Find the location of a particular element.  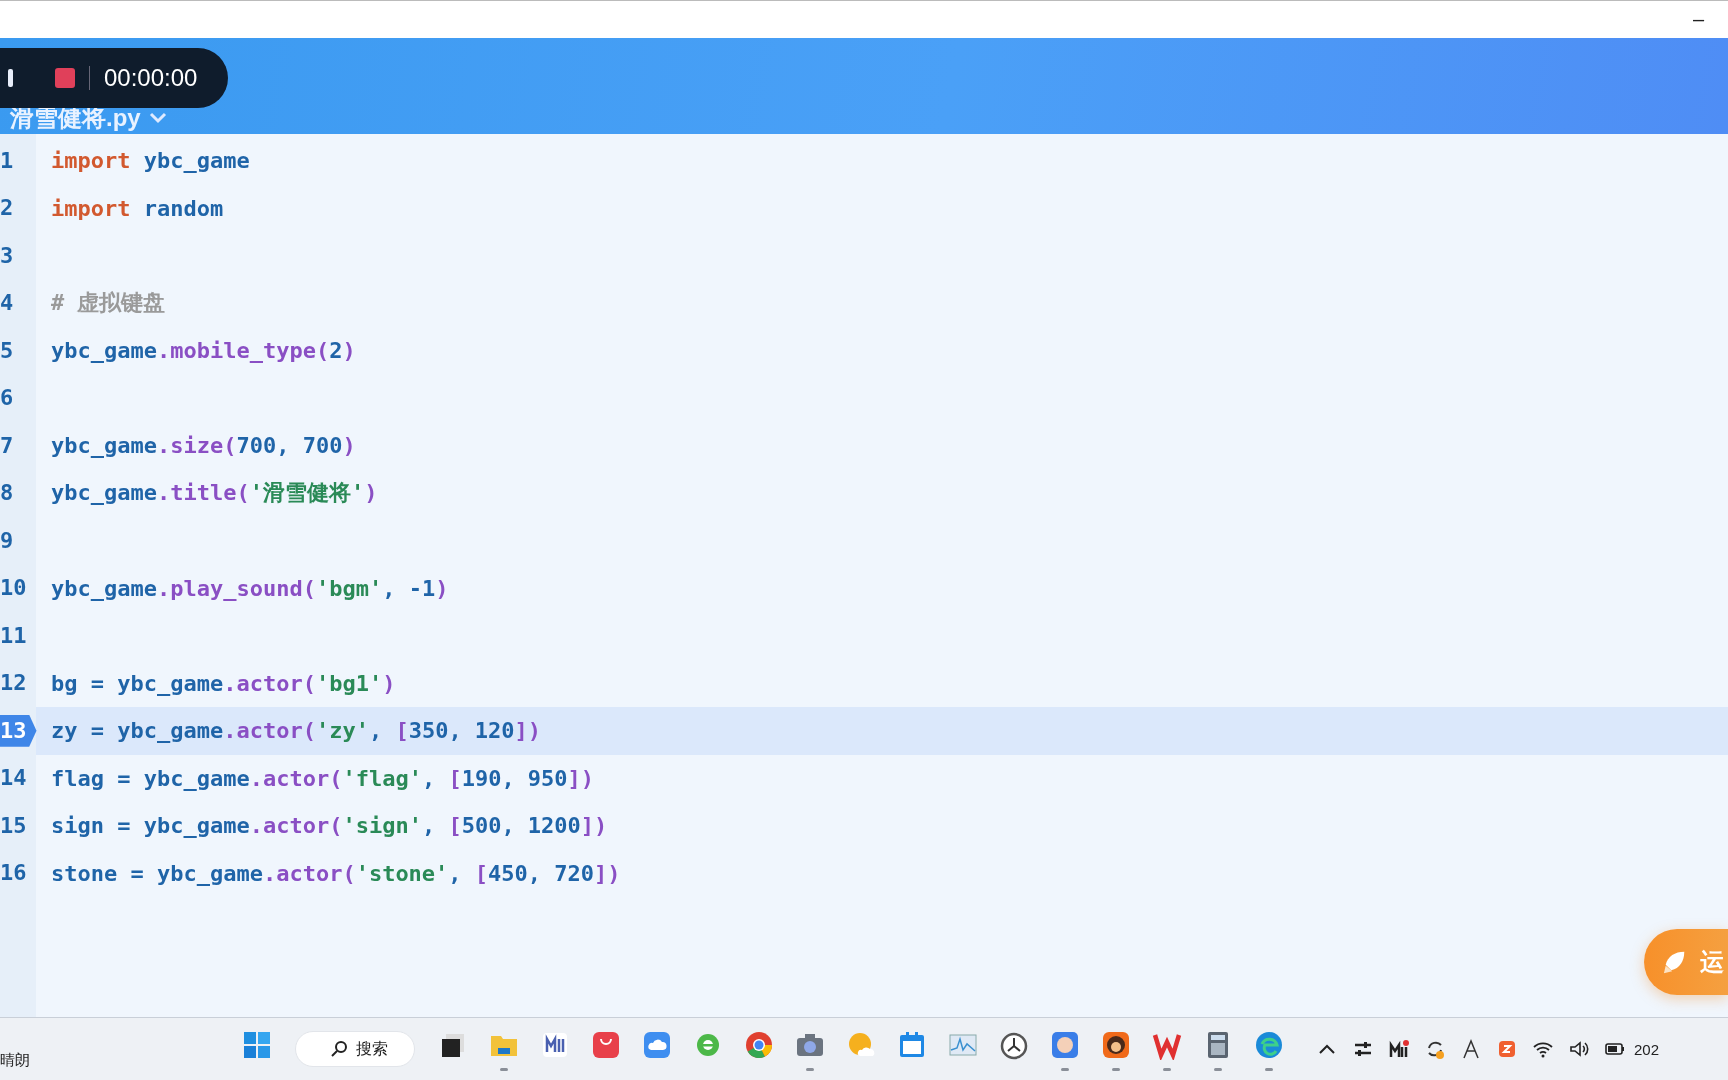

clock-text: 202 is located at coordinates (1647, 1049).